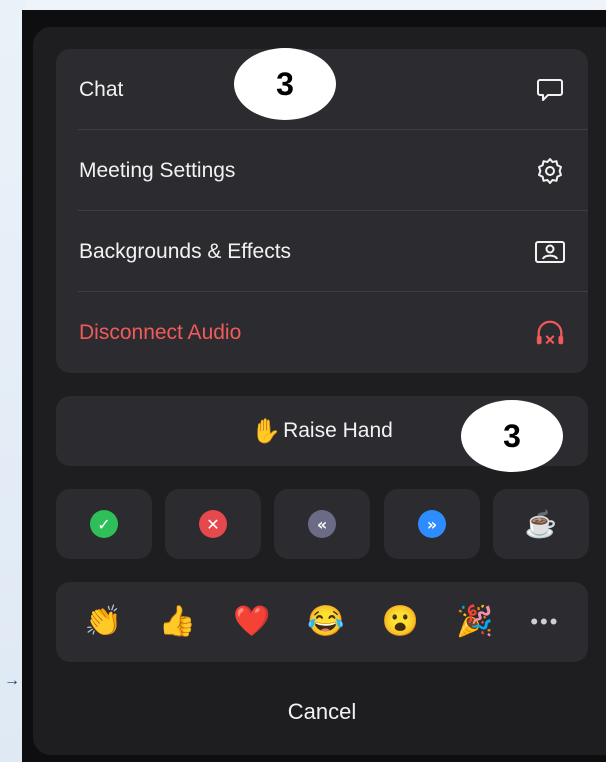 The height and width of the screenshot is (762, 606). I want to click on faster-reaction-button: », so click(432, 524).